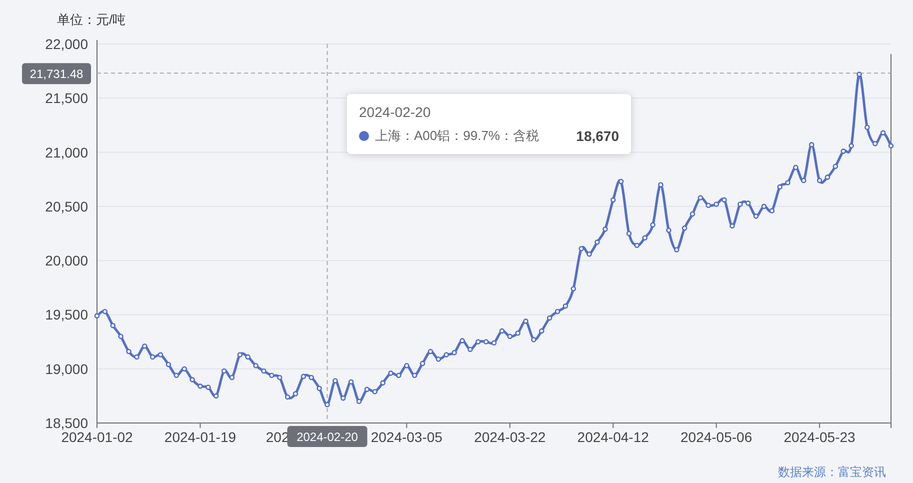 The height and width of the screenshot is (483, 913). What do you see at coordinates (364, 136) in the screenshot?
I see `series-dot` at bounding box center [364, 136].